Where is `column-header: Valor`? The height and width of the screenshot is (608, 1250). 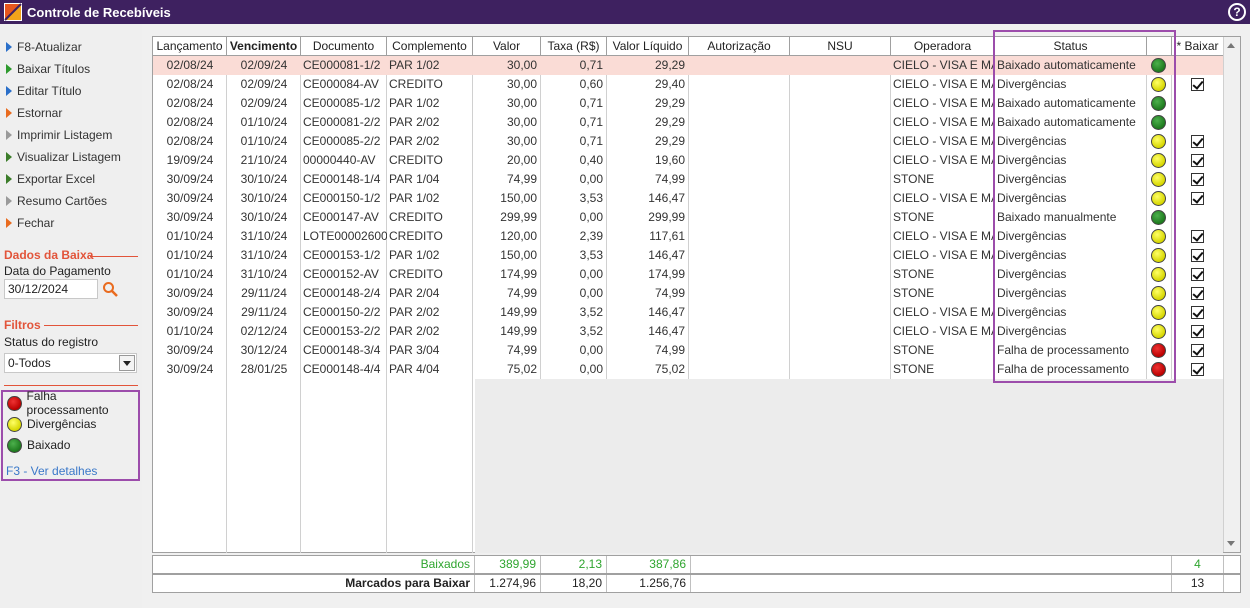
column-header: Valor is located at coordinates (507, 46).